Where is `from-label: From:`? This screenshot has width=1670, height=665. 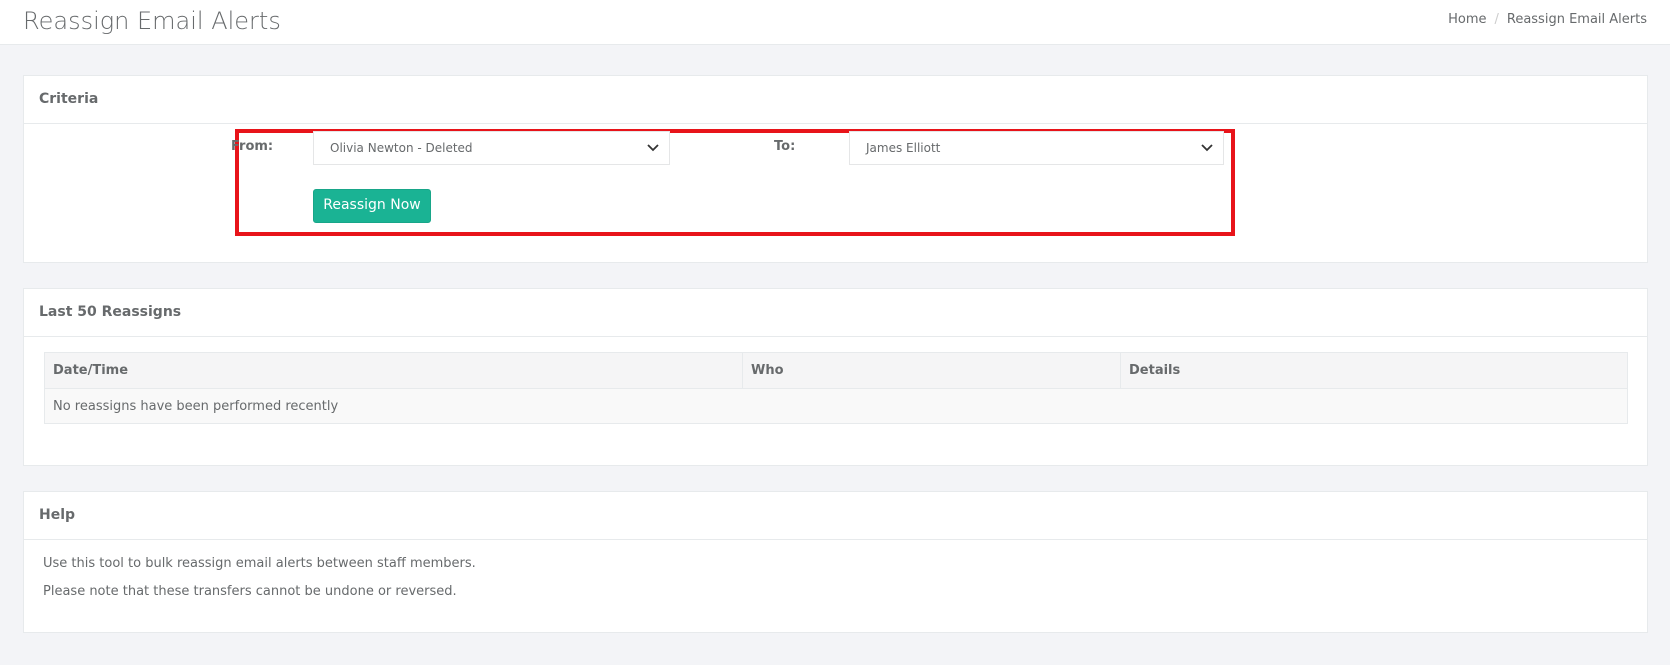 from-label: From: is located at coordinates (252, 146).